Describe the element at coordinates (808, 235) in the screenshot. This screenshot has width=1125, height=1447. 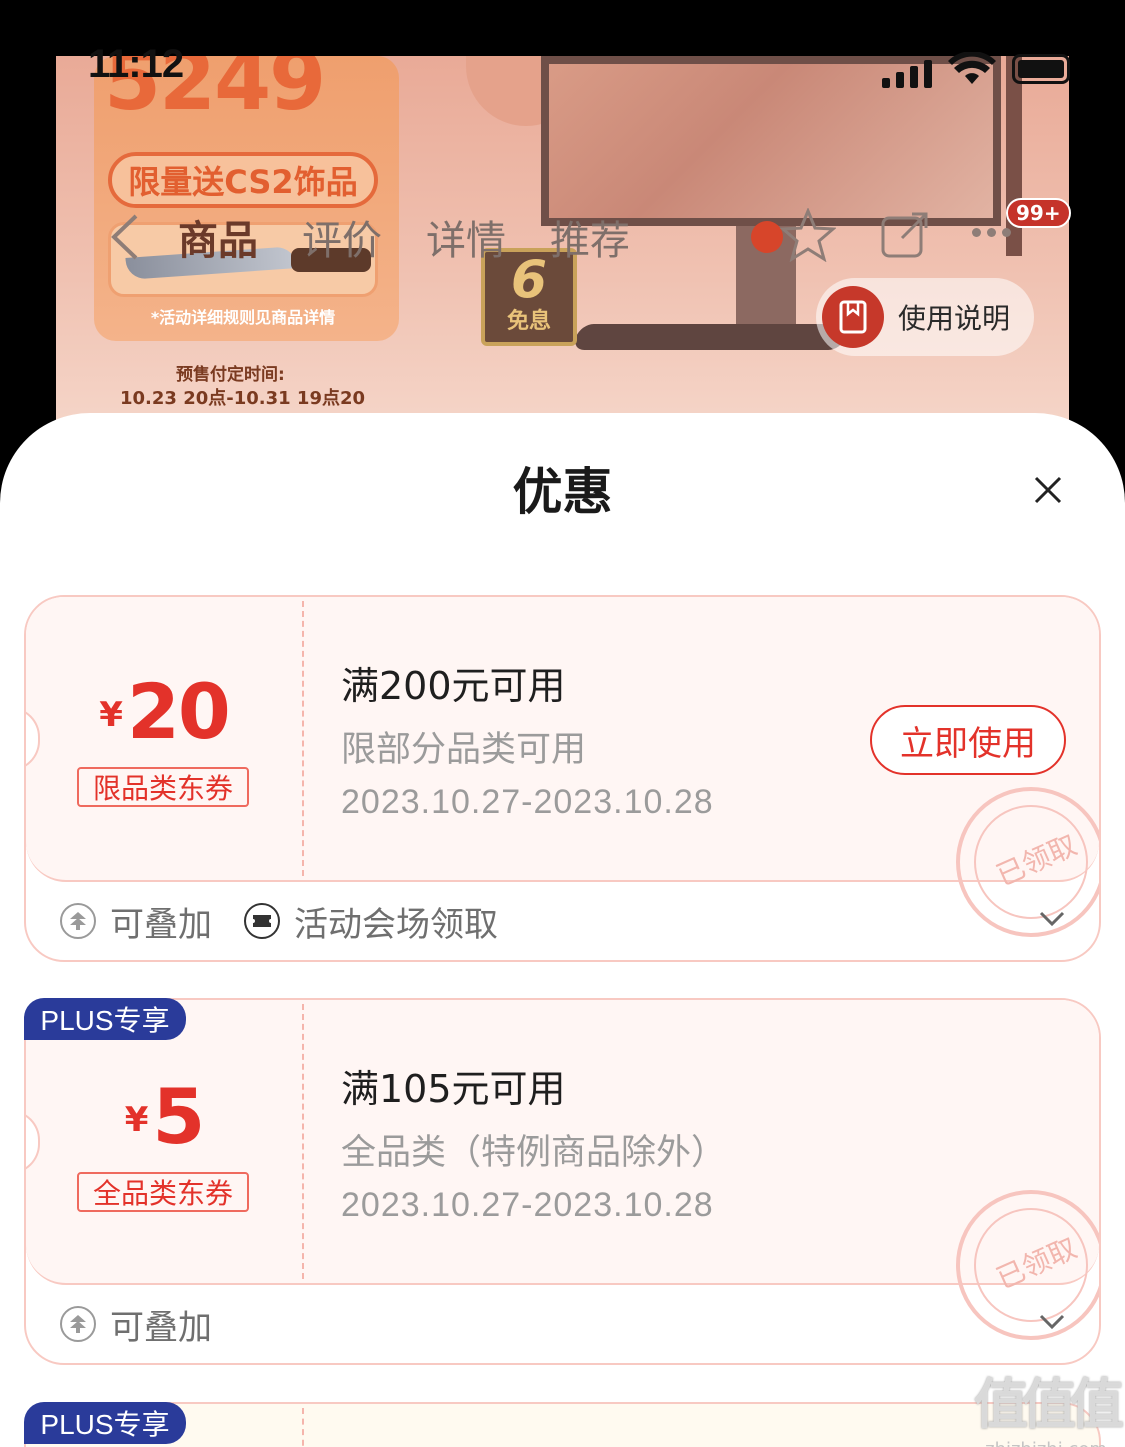
I see `favorite-star-icon` at that location.